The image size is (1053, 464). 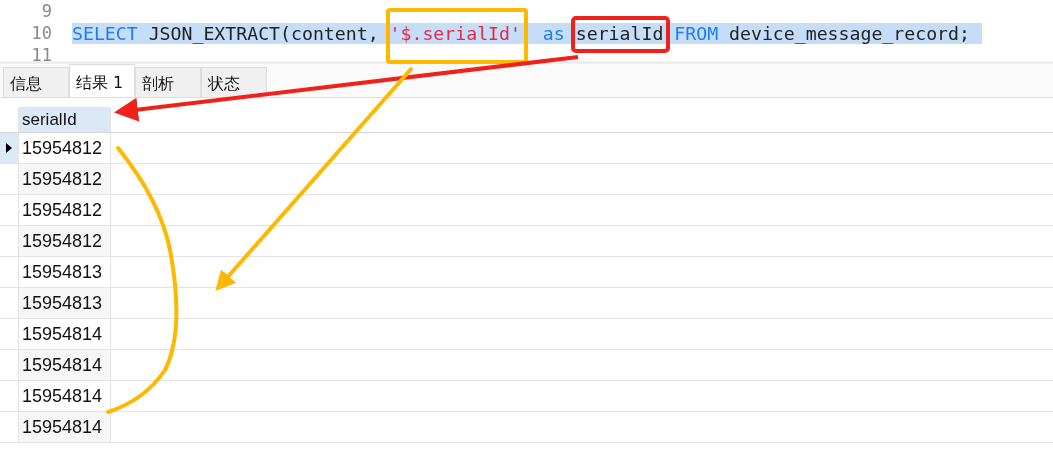 I want to click on tab: 结果 1, so click(x=102, y=80).